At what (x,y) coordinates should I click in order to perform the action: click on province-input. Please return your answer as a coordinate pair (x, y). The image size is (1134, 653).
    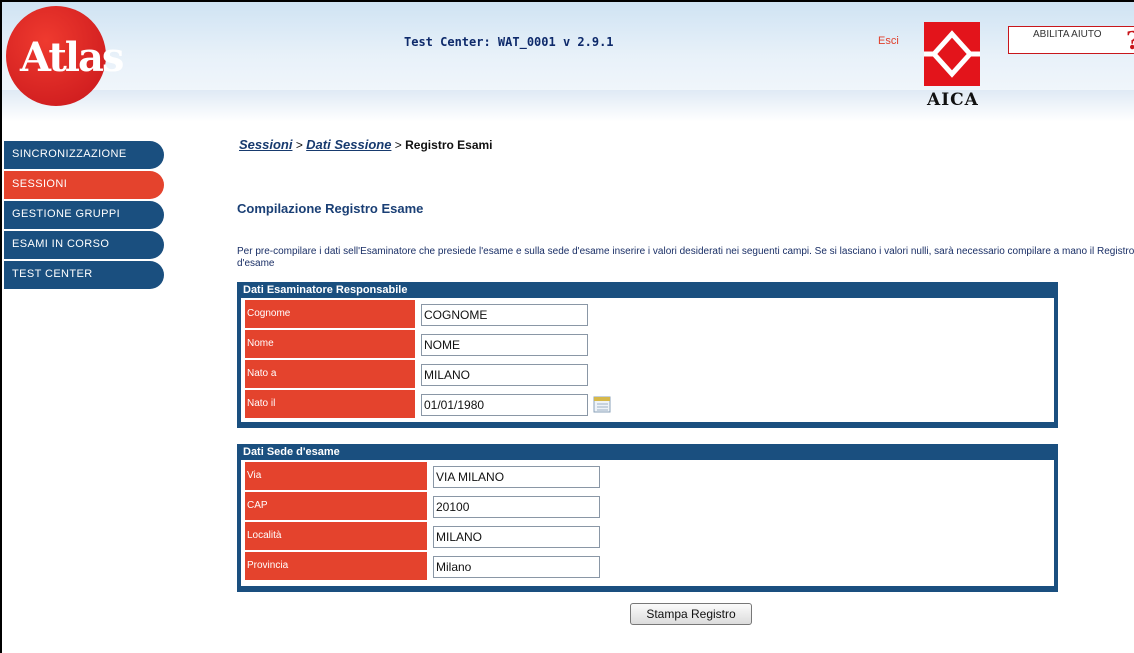
    Looking at the image, I should click on (516, 567).